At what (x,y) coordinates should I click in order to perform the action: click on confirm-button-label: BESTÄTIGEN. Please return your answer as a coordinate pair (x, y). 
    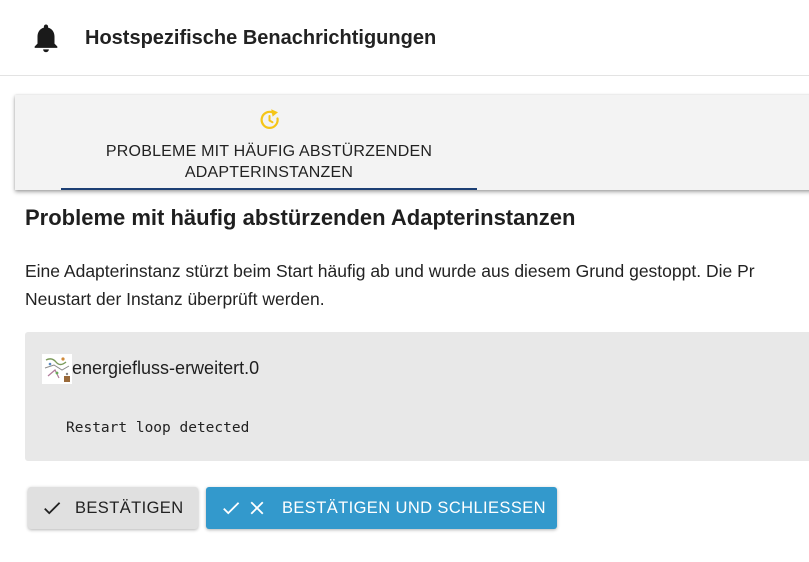
    Looking at the image, I should click on (129, 507).